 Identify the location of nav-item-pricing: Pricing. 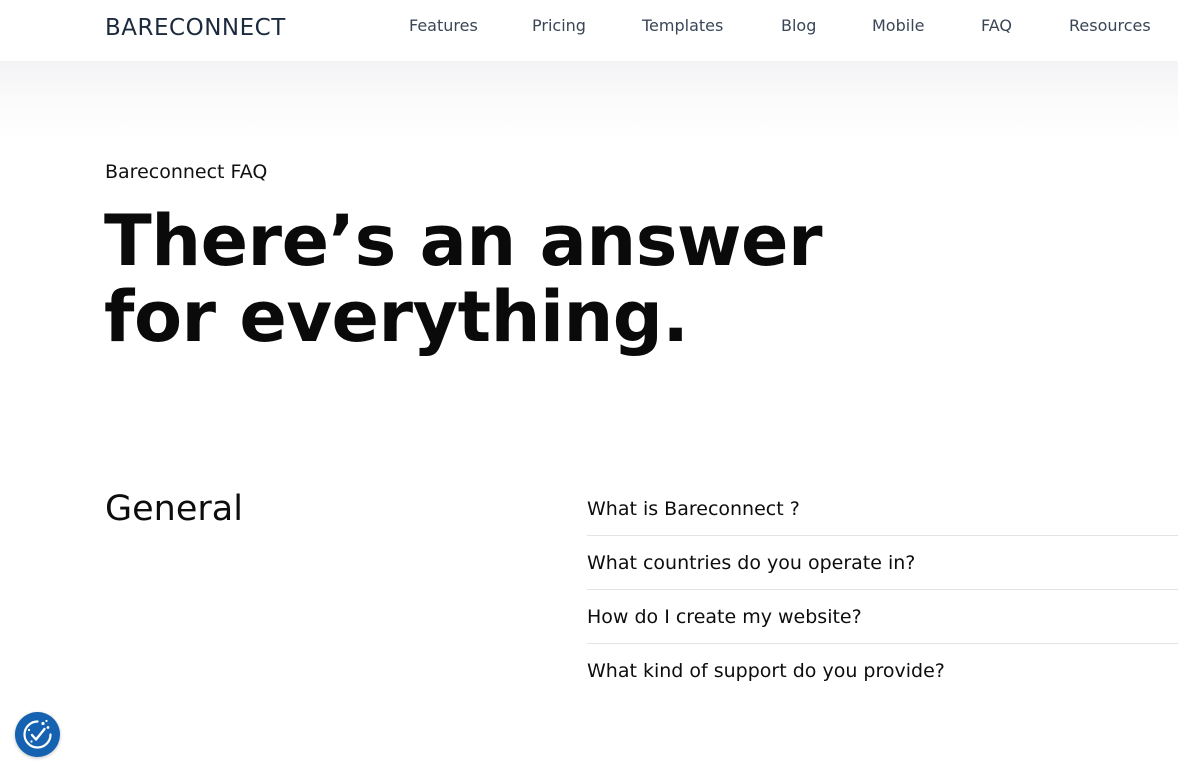
(559, 26).